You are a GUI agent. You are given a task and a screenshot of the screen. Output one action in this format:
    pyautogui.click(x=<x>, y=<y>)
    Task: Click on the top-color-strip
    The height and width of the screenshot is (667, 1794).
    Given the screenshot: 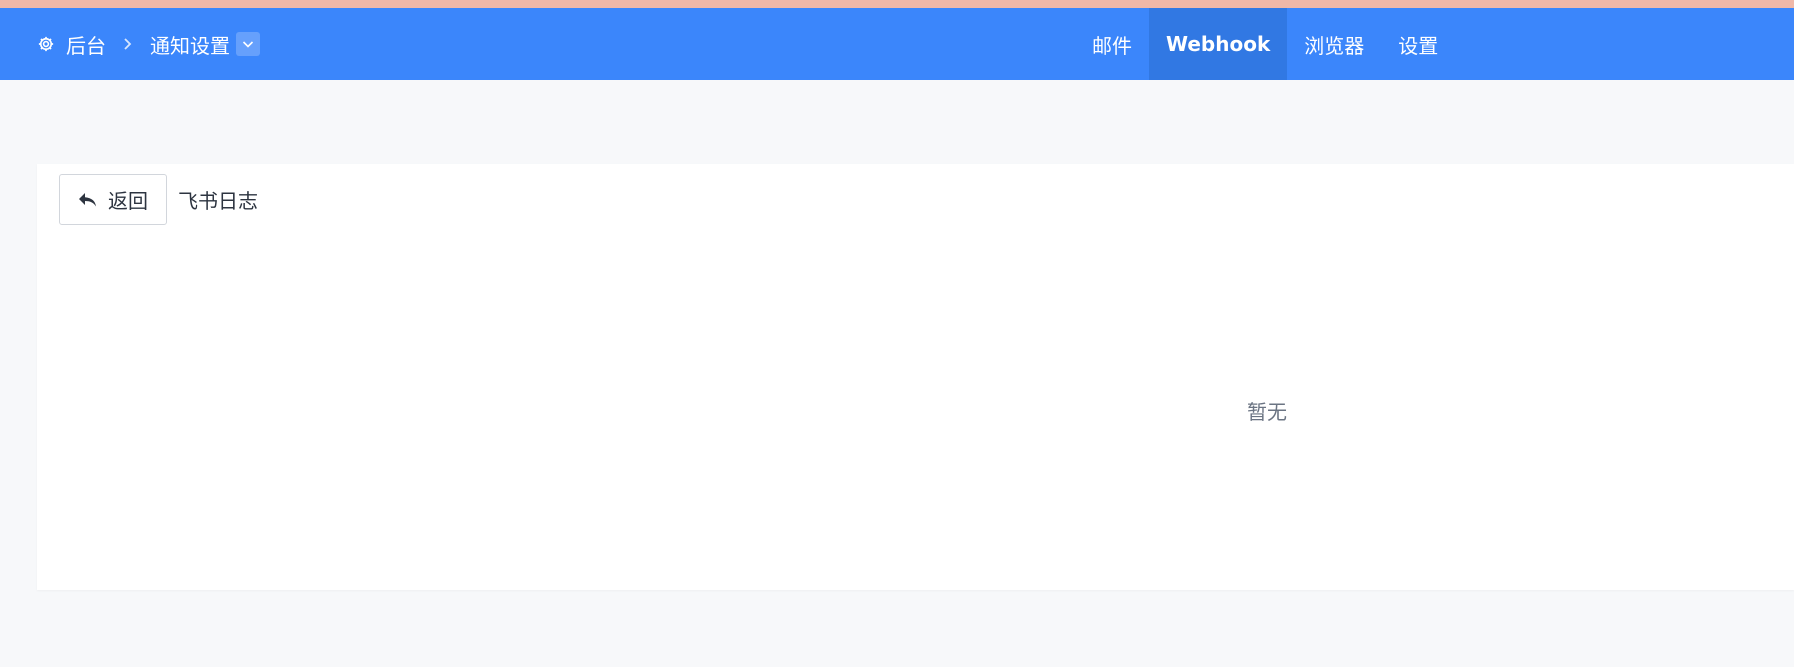 What is the action you would take?
    pyautogui.click(x=897, y=4)
    